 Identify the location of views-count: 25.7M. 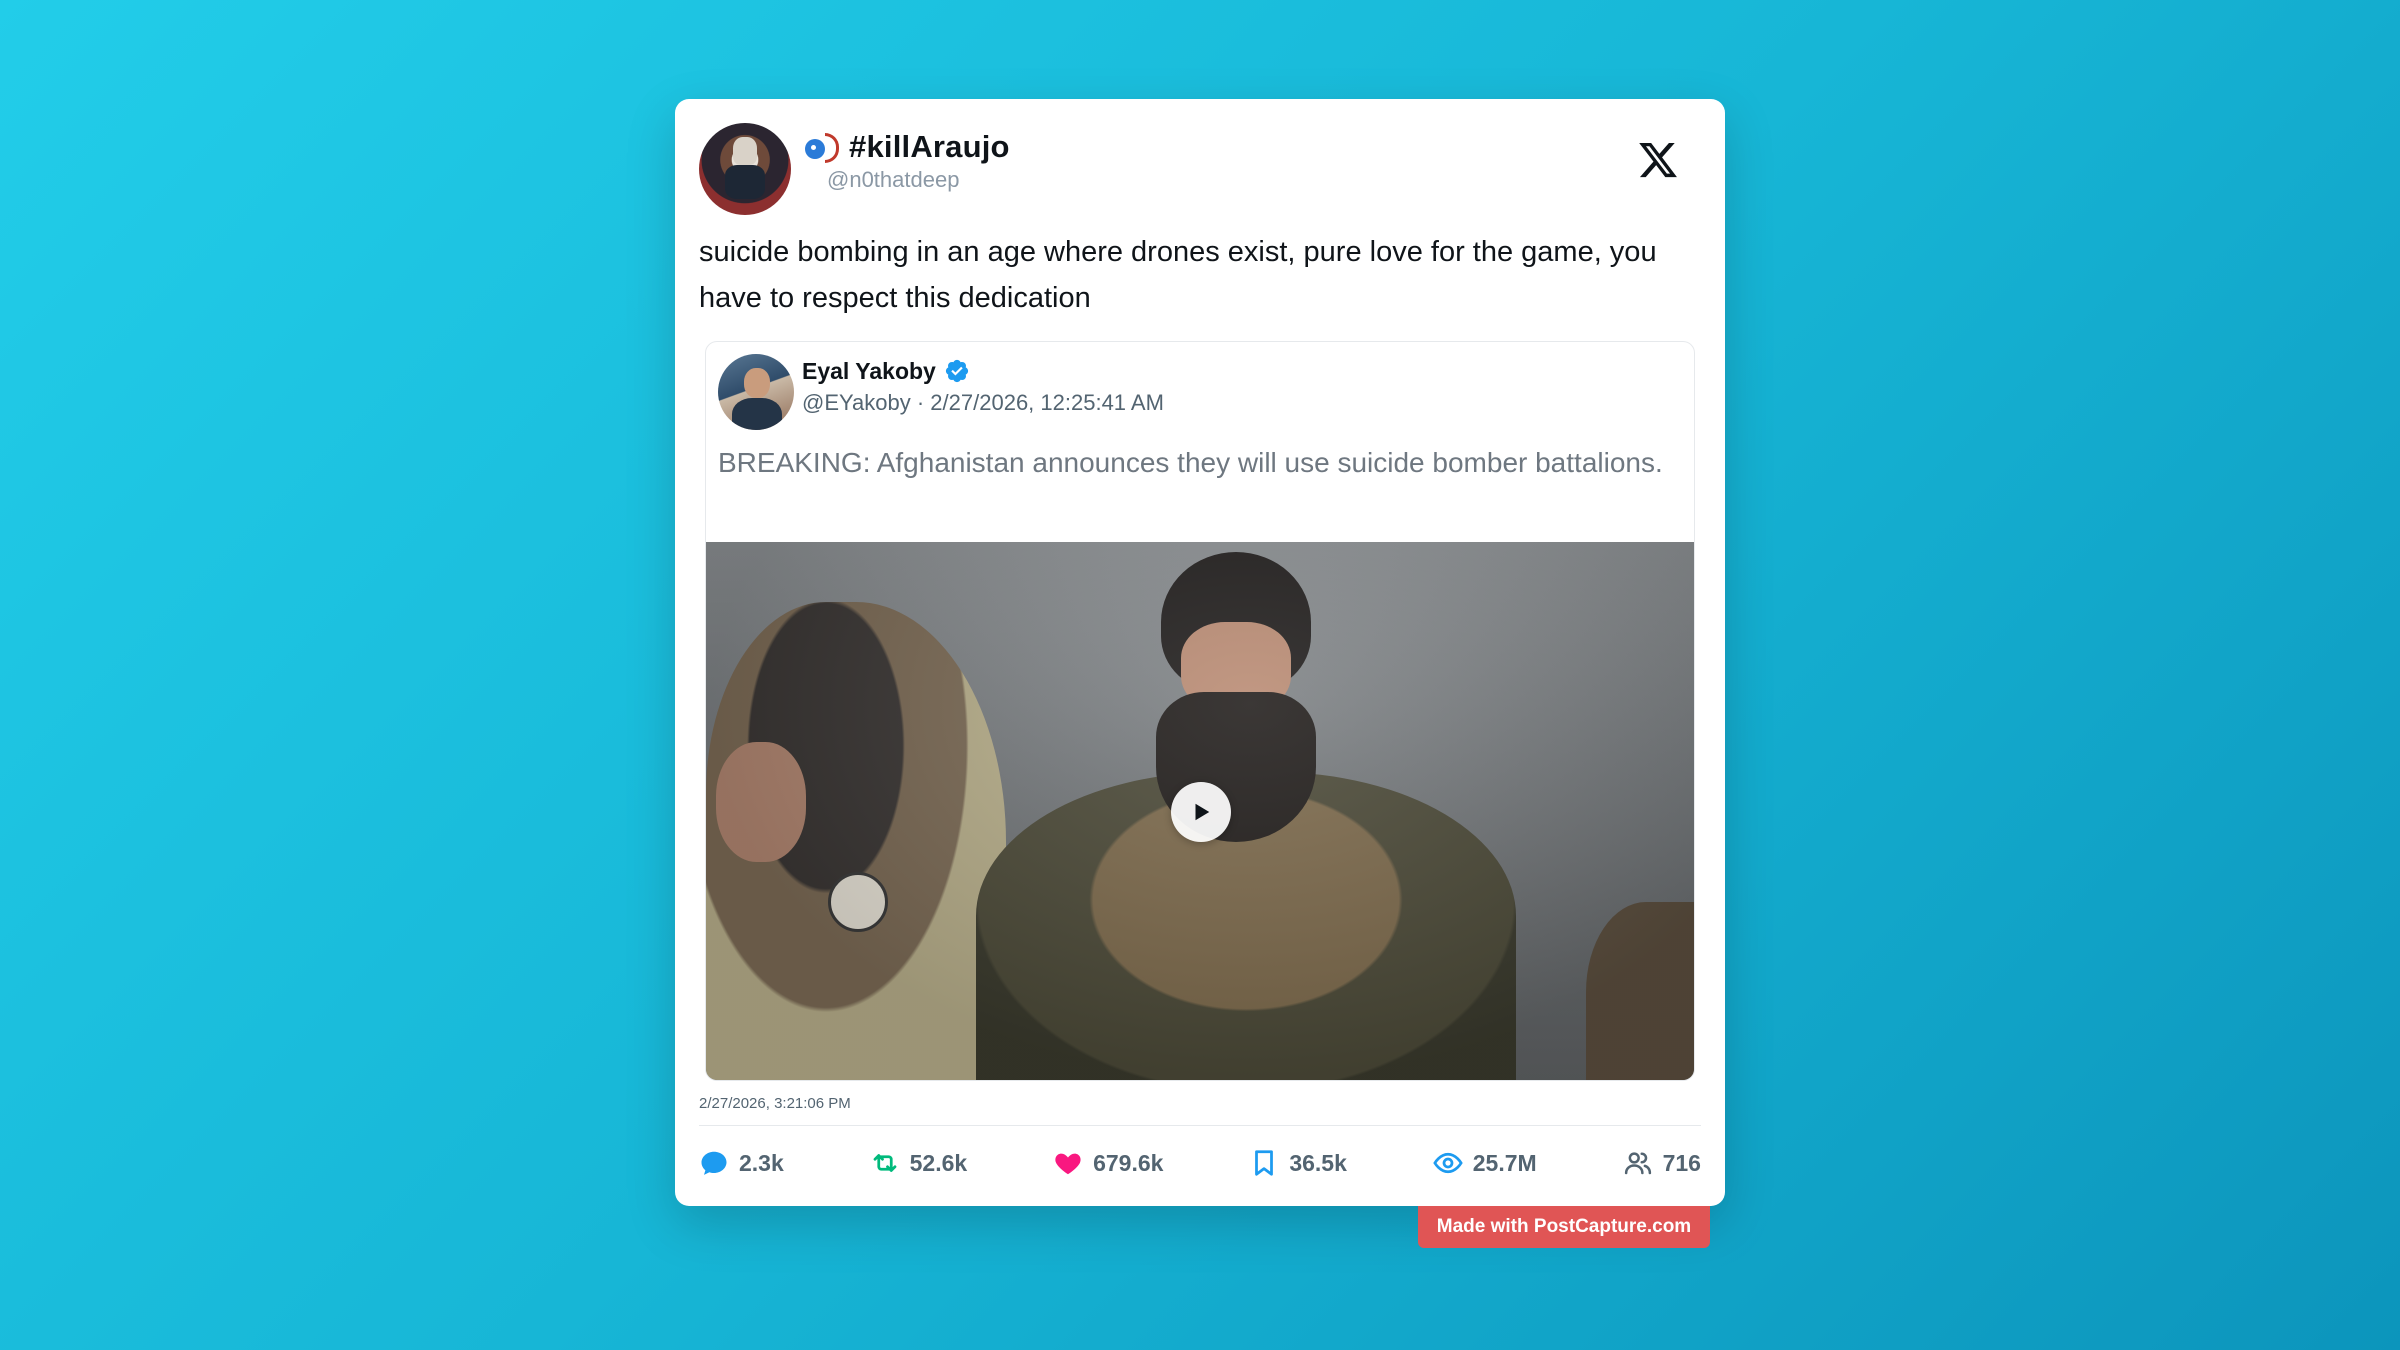
(1504, 1162).